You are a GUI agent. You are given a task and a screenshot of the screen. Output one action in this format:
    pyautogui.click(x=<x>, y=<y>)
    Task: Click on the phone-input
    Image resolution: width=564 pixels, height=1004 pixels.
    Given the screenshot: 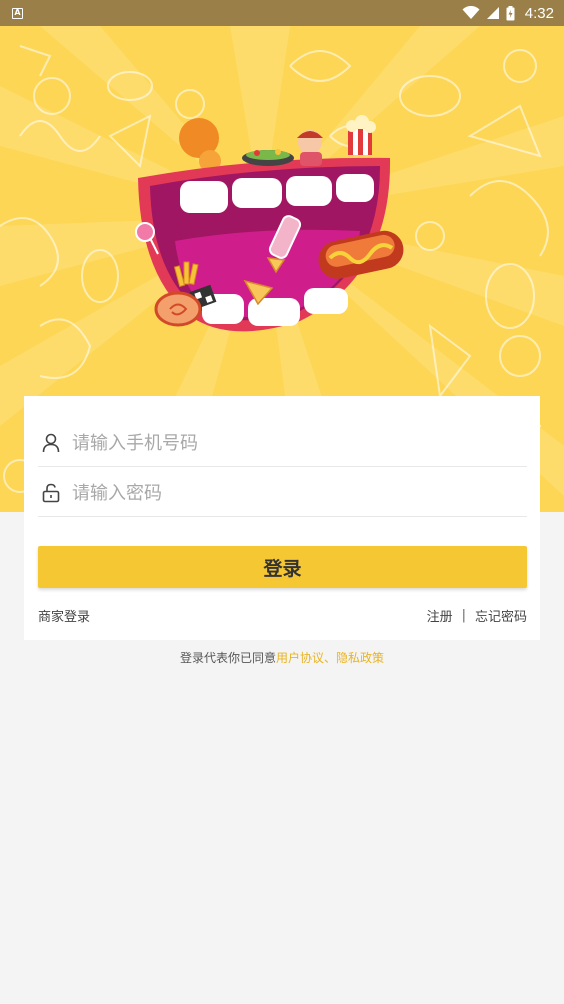 What is the action you would take?
    pyautogui.click(x=282, y=443)
    